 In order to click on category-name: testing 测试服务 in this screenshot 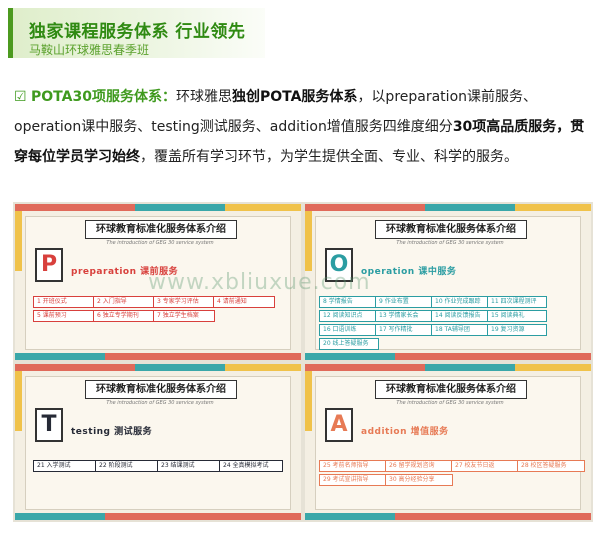, I will do `click(112, 432)`.